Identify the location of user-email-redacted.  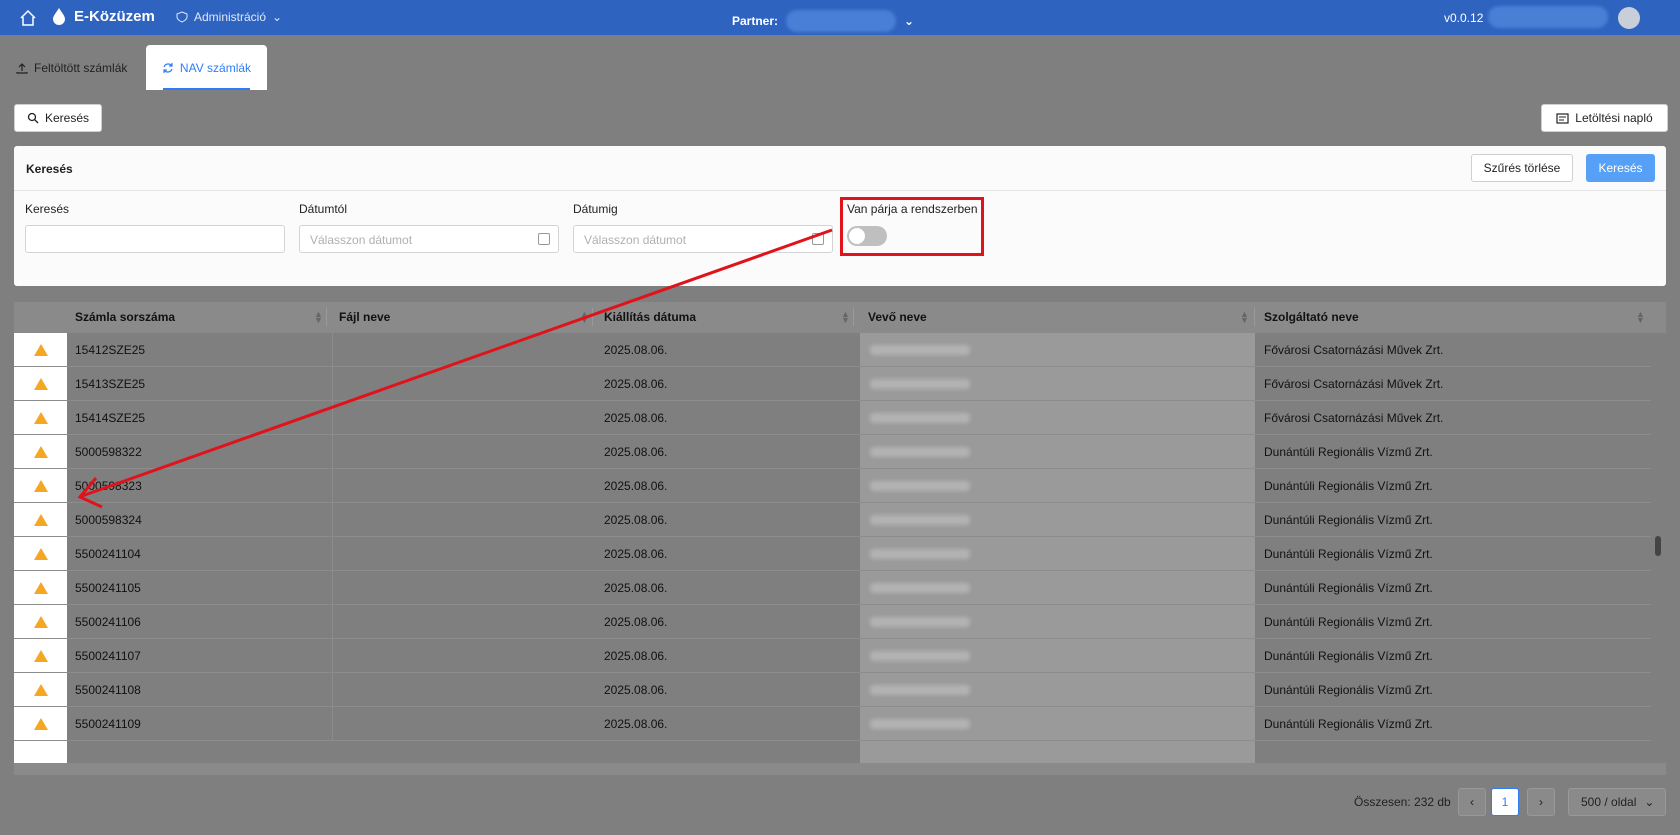
(1548, 17).